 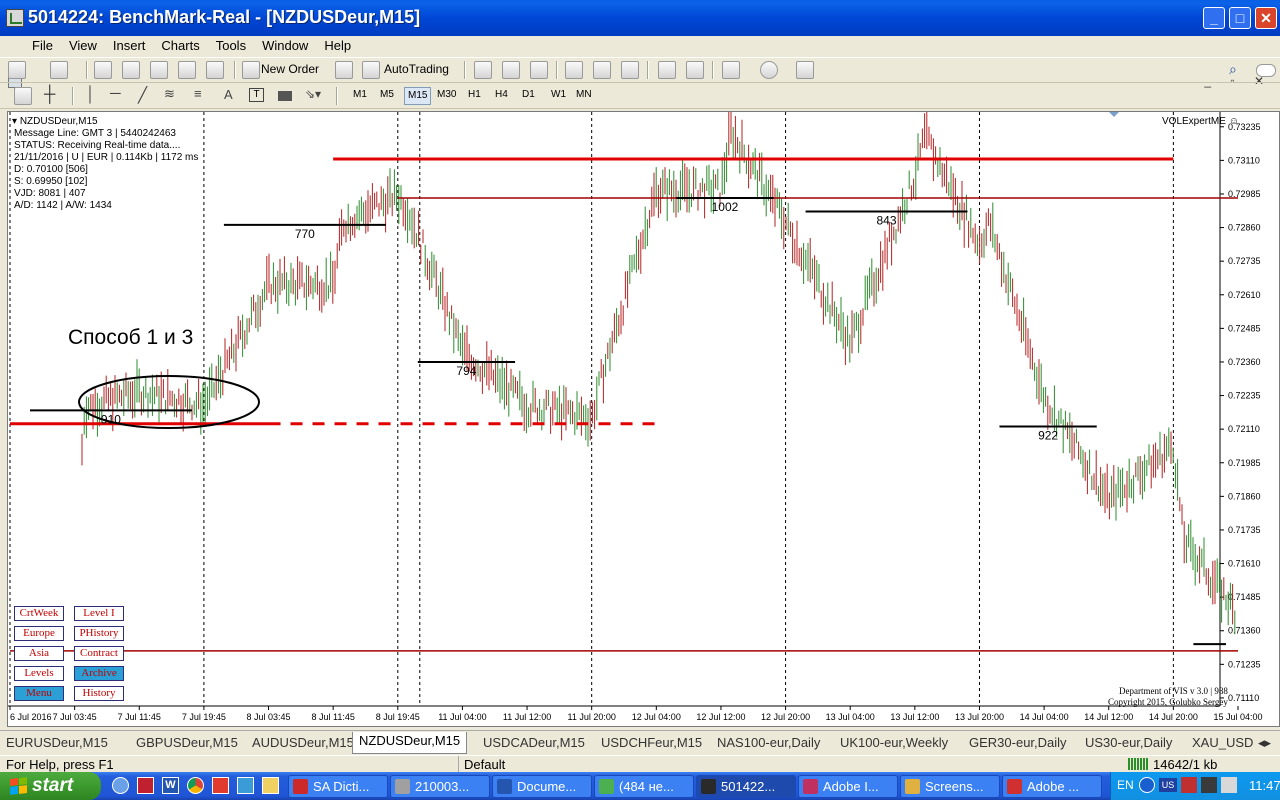 I want to click on autotrading-icon, so click(x=371, y=70).